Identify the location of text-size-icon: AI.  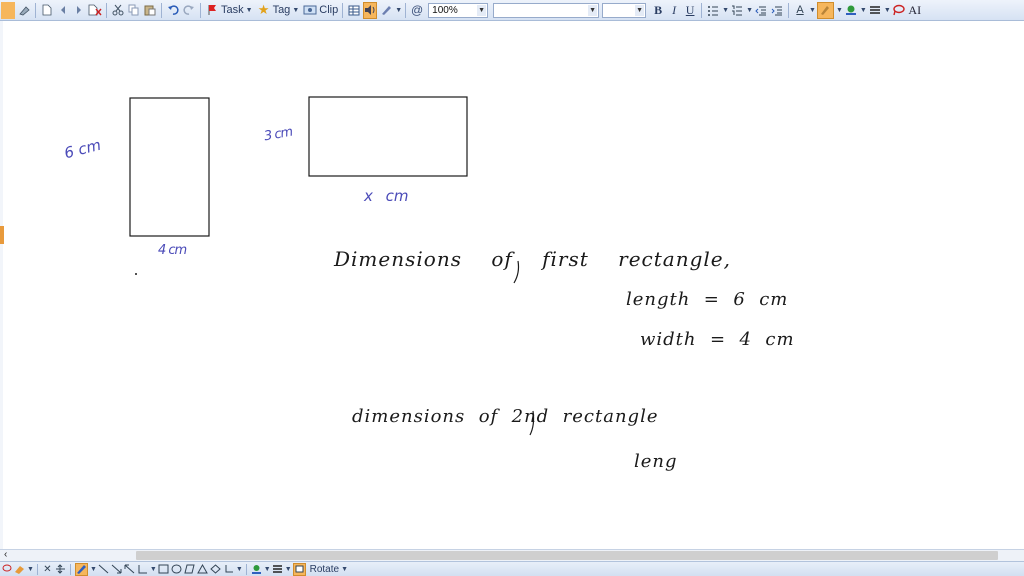
(915, 10).